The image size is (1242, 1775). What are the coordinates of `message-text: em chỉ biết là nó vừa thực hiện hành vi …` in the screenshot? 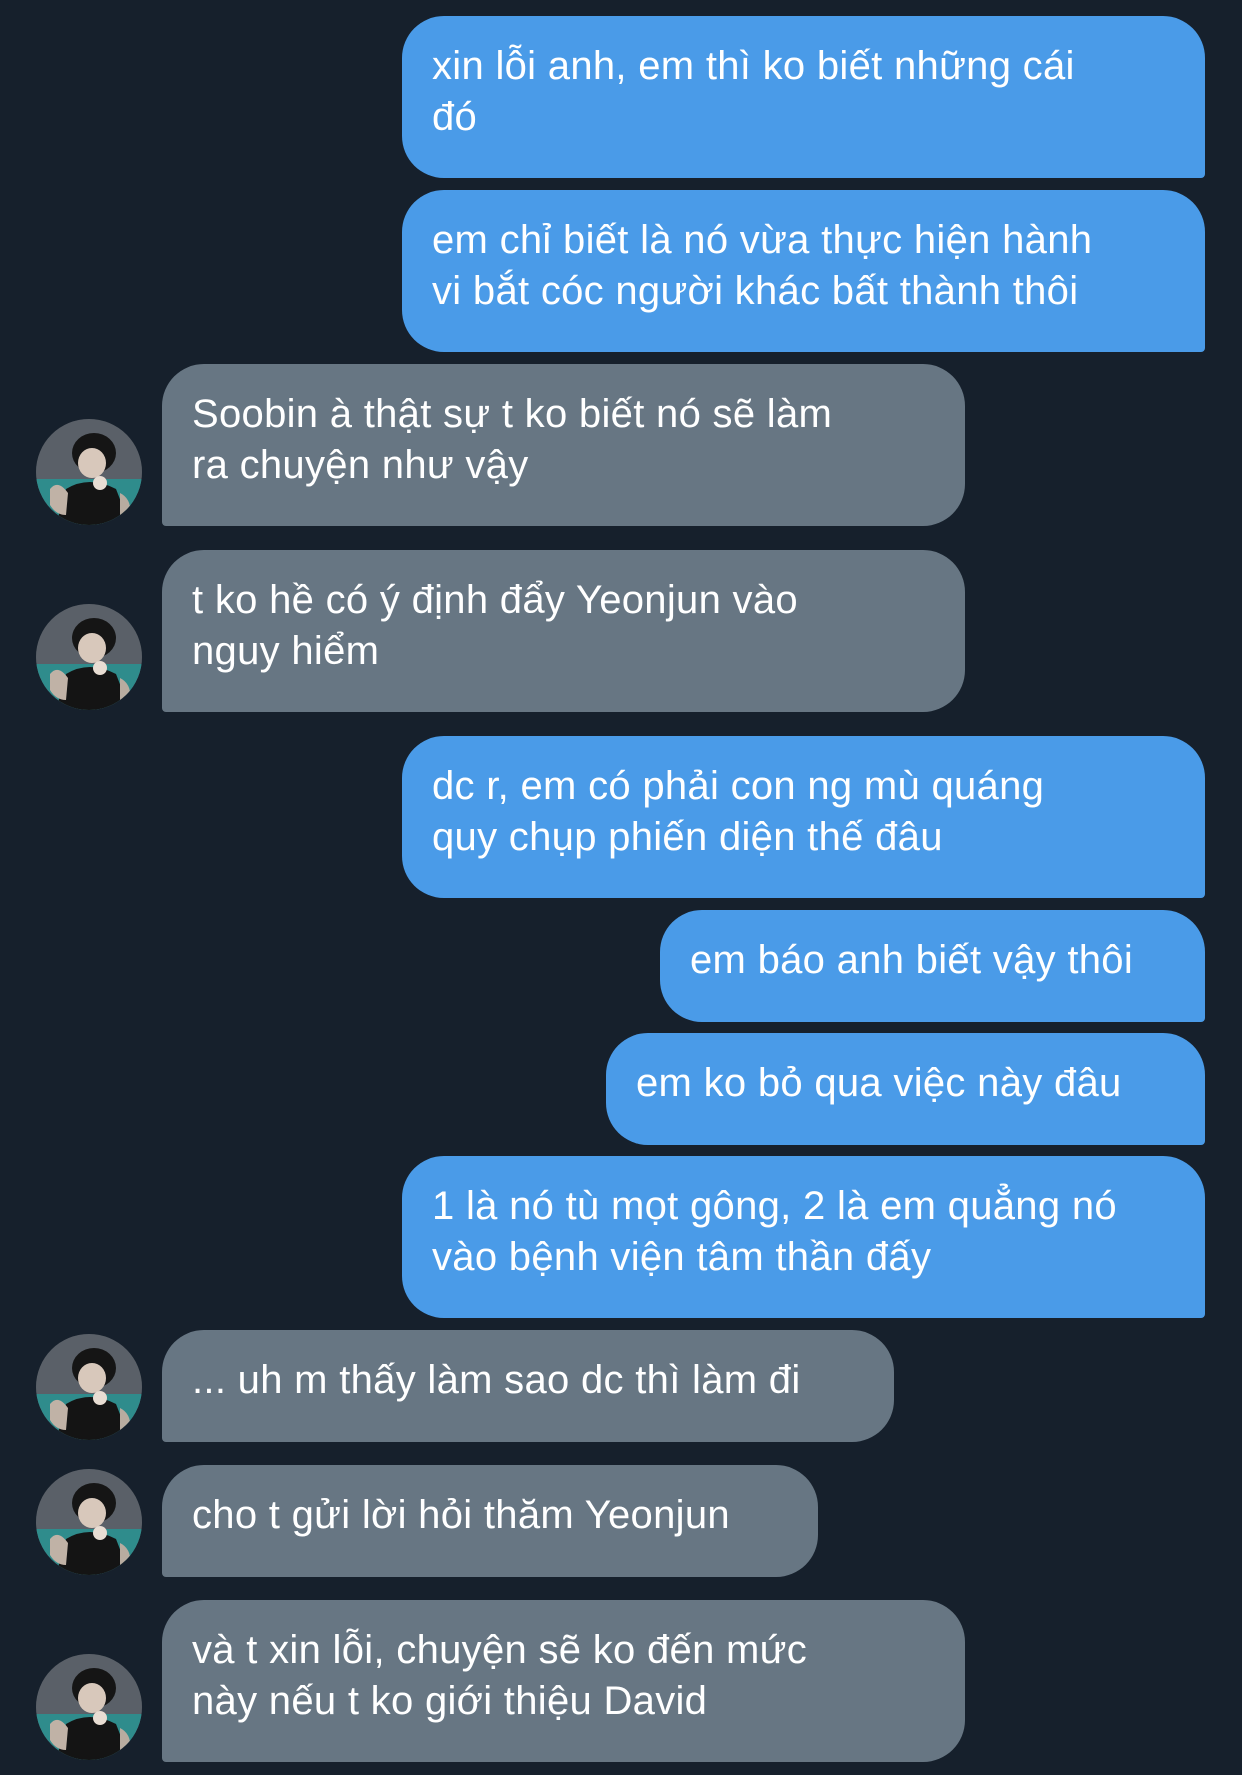 It's located at (762, 265).